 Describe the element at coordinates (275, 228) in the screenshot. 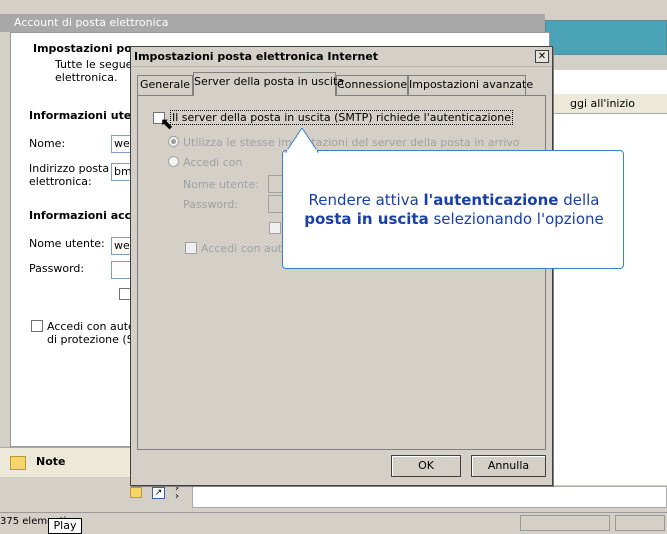

I see `remember-checkbox` at that location.